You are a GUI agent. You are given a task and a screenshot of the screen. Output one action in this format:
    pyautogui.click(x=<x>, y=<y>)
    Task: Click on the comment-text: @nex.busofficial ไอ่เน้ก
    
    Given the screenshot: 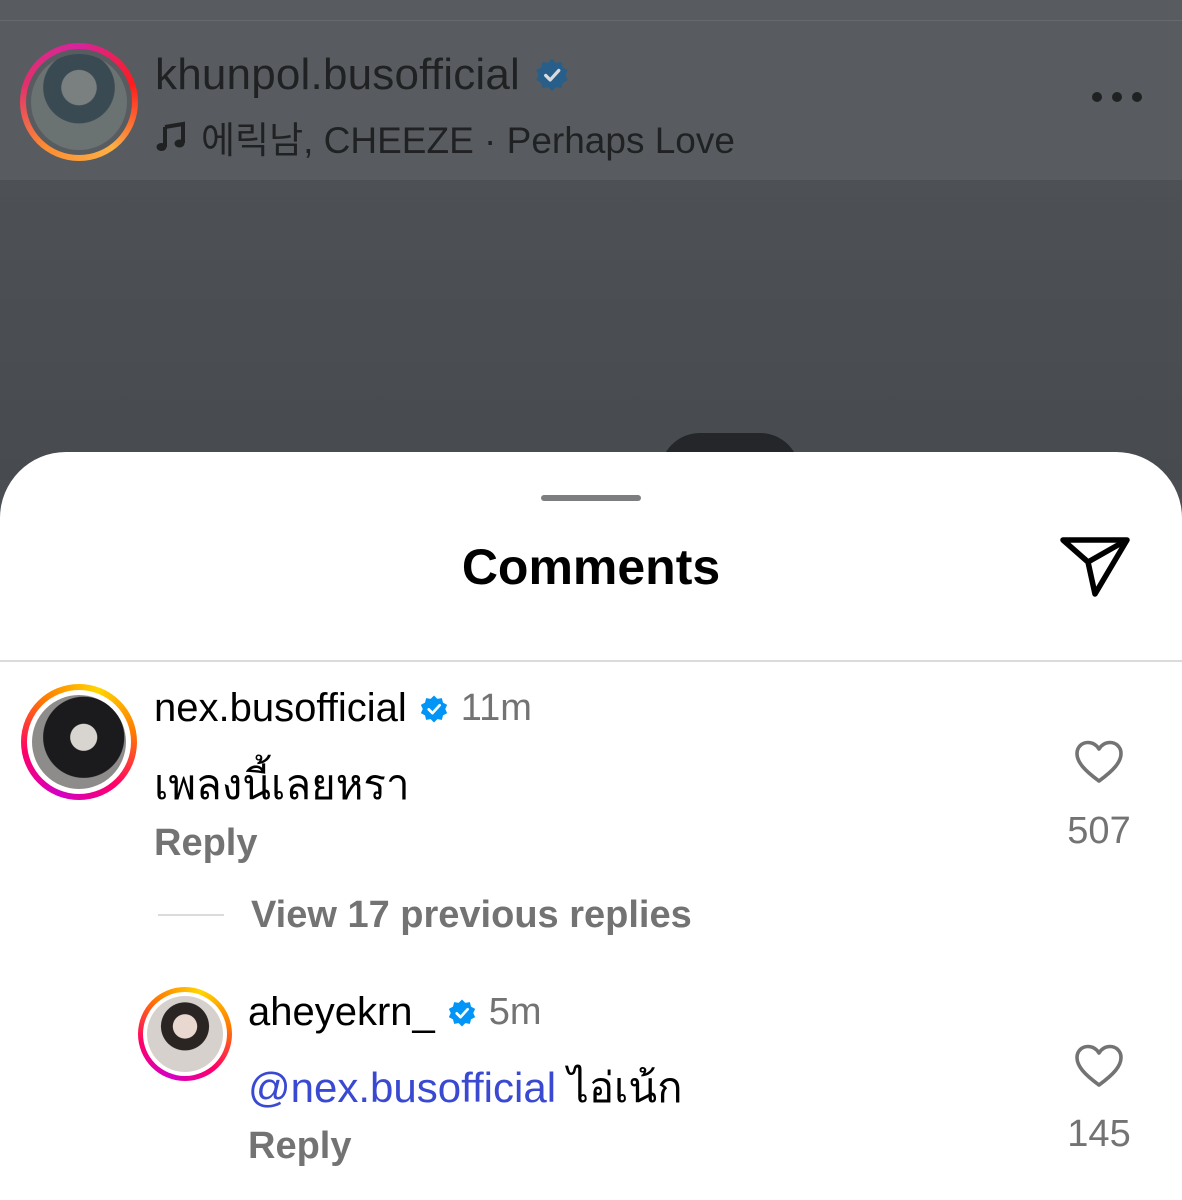 What is the action you would take?
    pyautogui.click(x=465, y=1088)
    